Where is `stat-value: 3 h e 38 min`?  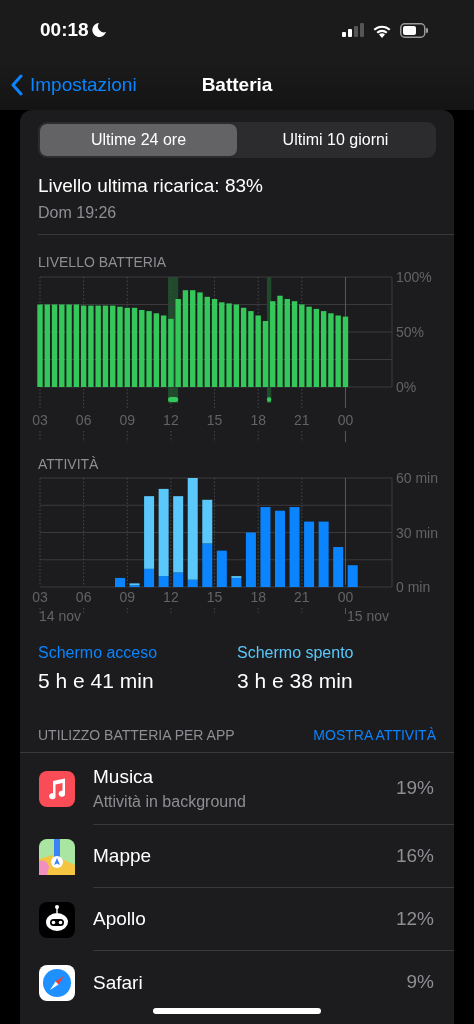 stat-value: 3 h e 38 min is located at coordinates (295, 681).